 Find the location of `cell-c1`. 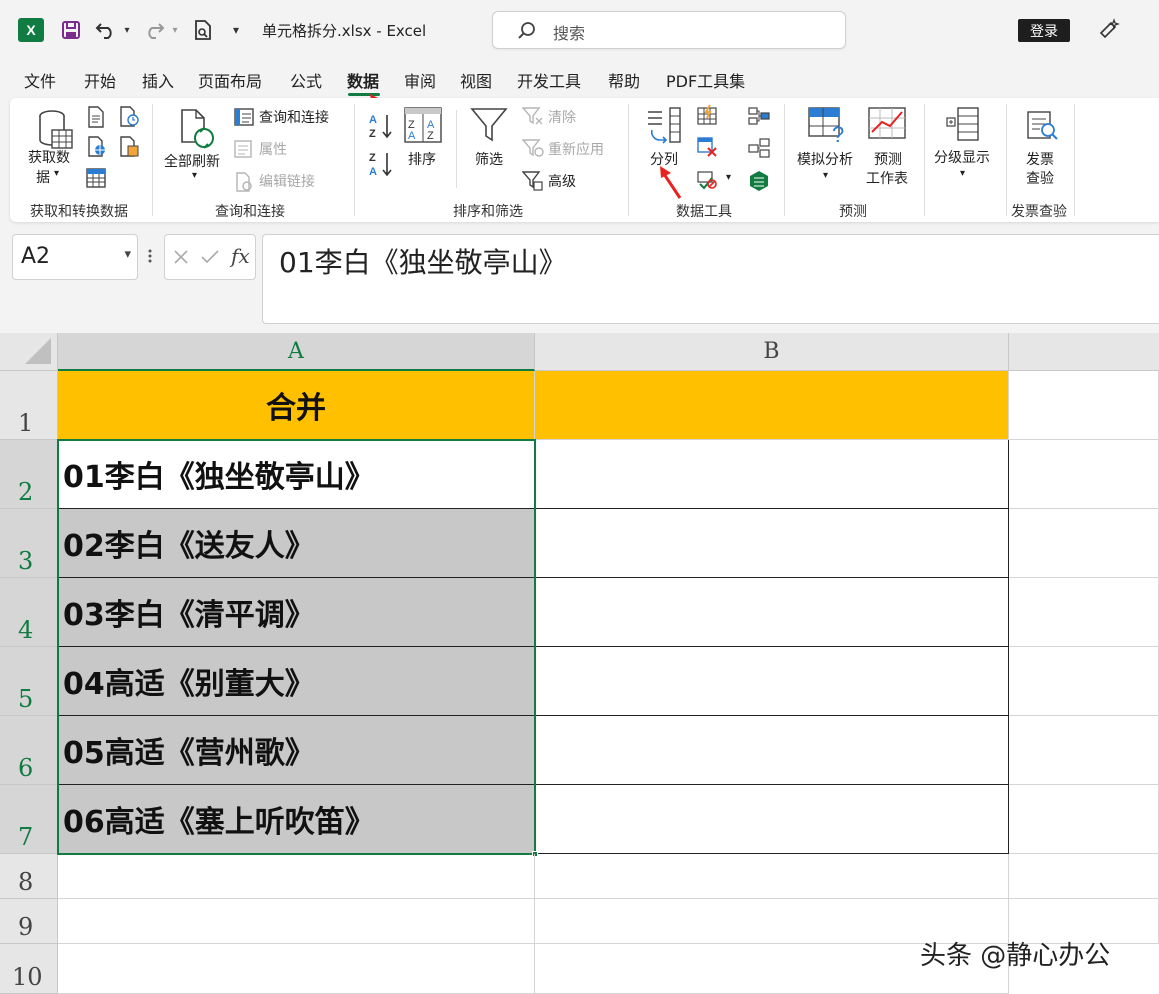

cell-c1 is located at coordinates (1084, 405).